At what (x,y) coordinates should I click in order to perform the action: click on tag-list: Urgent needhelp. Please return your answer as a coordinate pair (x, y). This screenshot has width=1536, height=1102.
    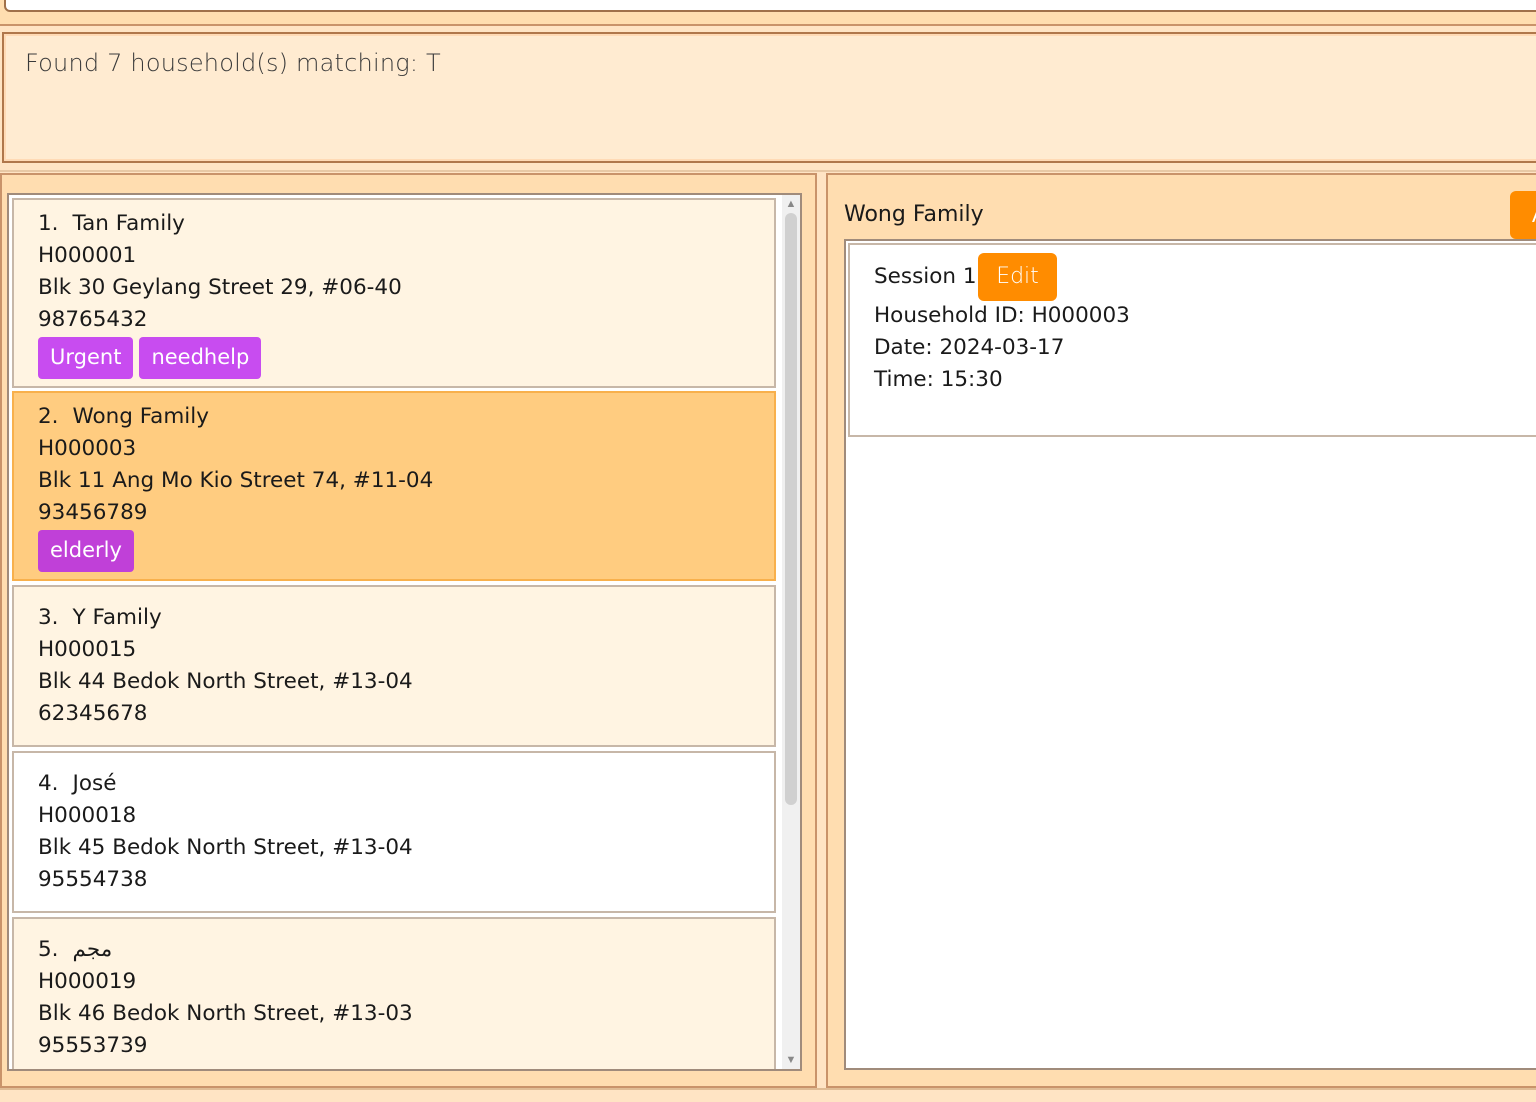
    Looking at the image, I should click on (150, 358).